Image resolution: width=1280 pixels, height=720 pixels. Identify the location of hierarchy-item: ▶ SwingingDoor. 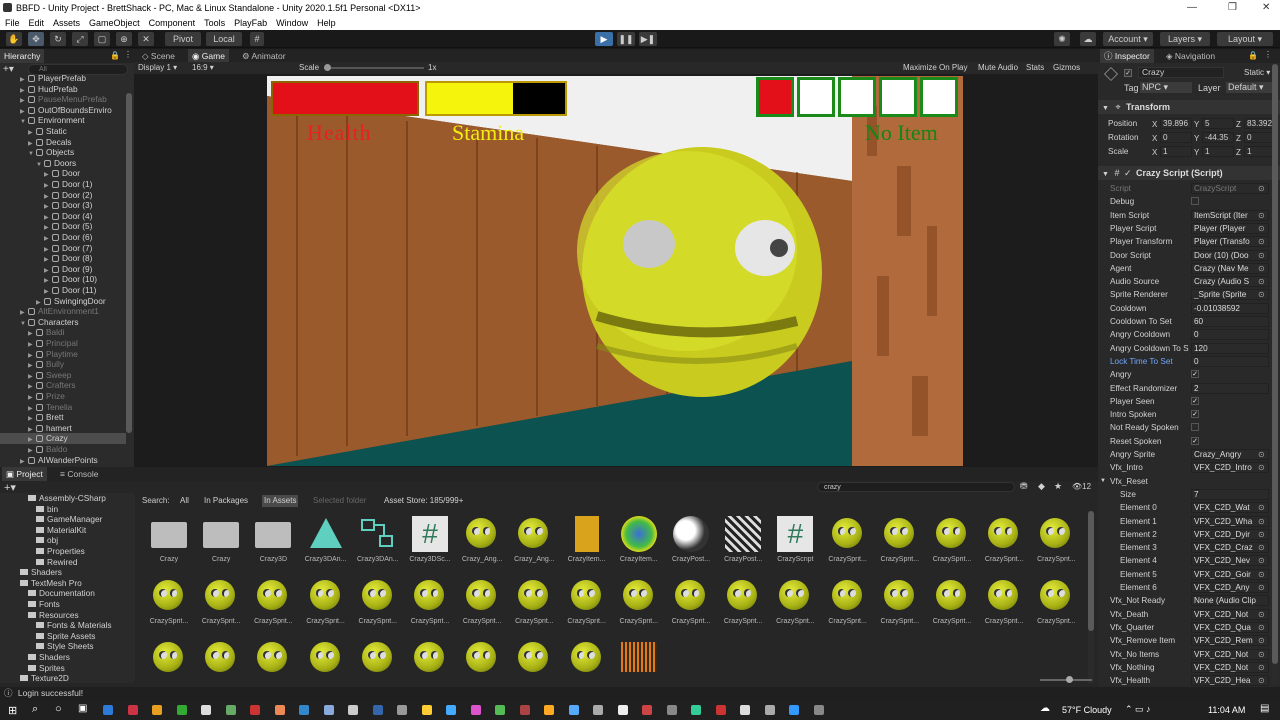
(63, 301).